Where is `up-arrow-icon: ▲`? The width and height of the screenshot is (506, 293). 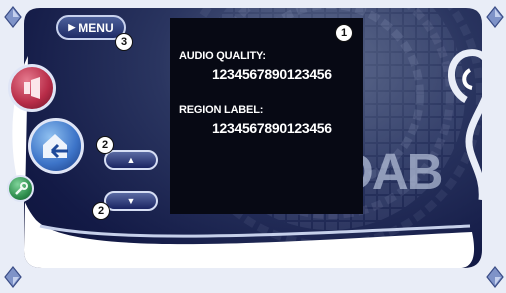
up-arrow-icon: ▲ is located at coordinates (131, 160).